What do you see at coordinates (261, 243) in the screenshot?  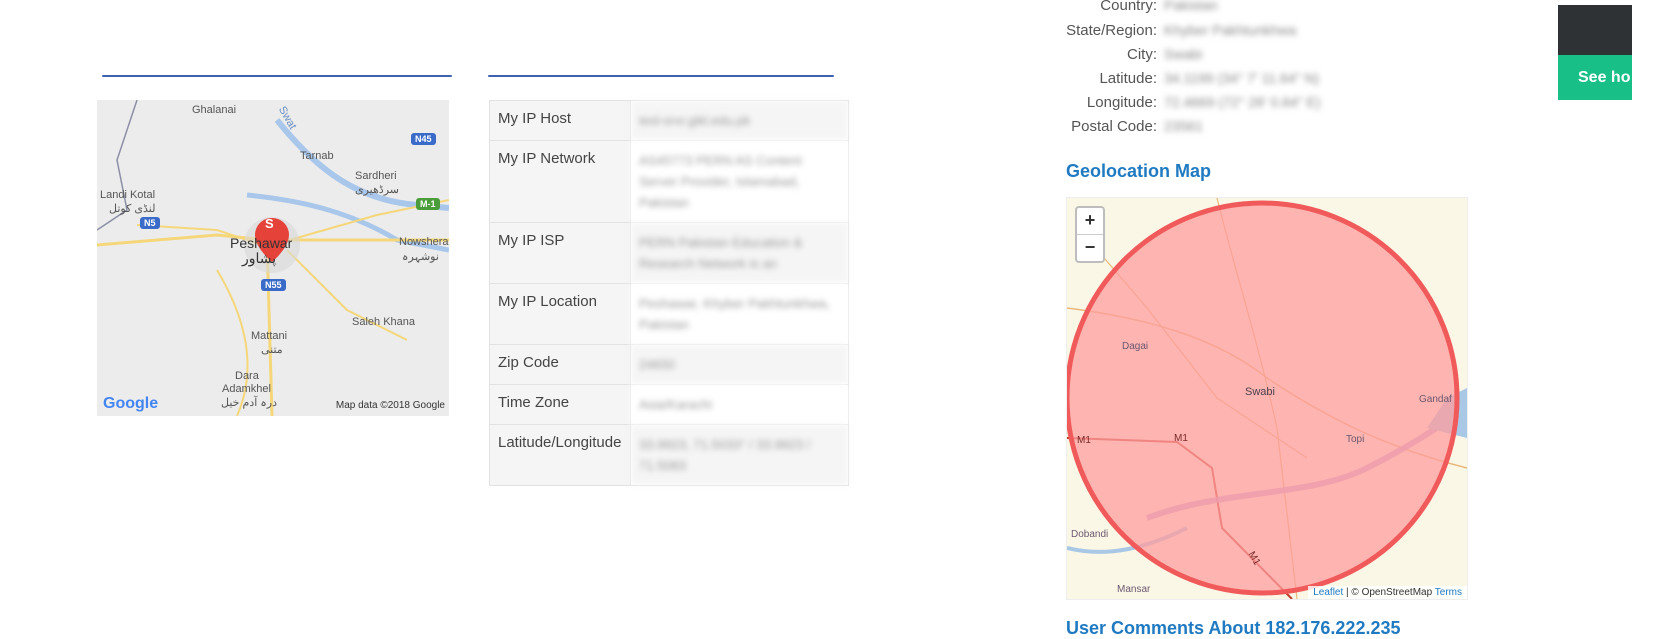 I see `map-label: Peshawar` at bounding box center [261, 243].